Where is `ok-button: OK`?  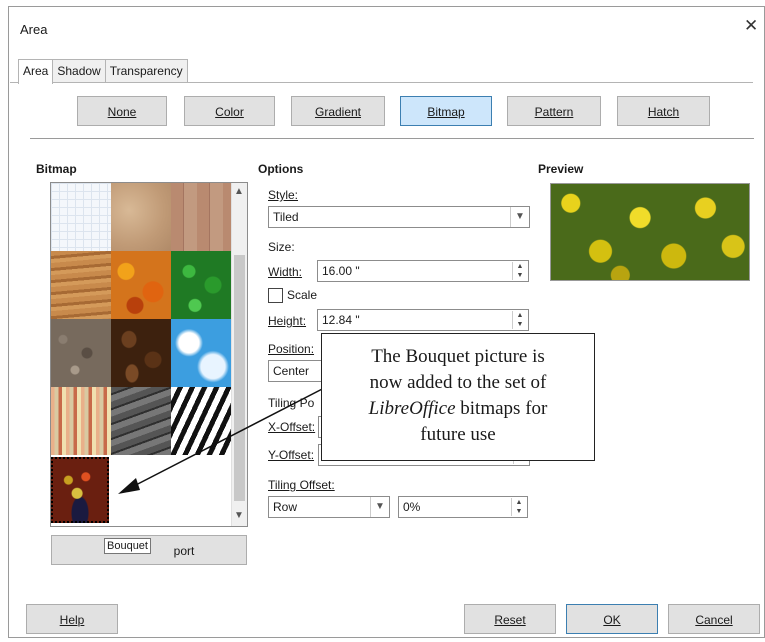 ok-button: OK is located at coordinates (612, 619).